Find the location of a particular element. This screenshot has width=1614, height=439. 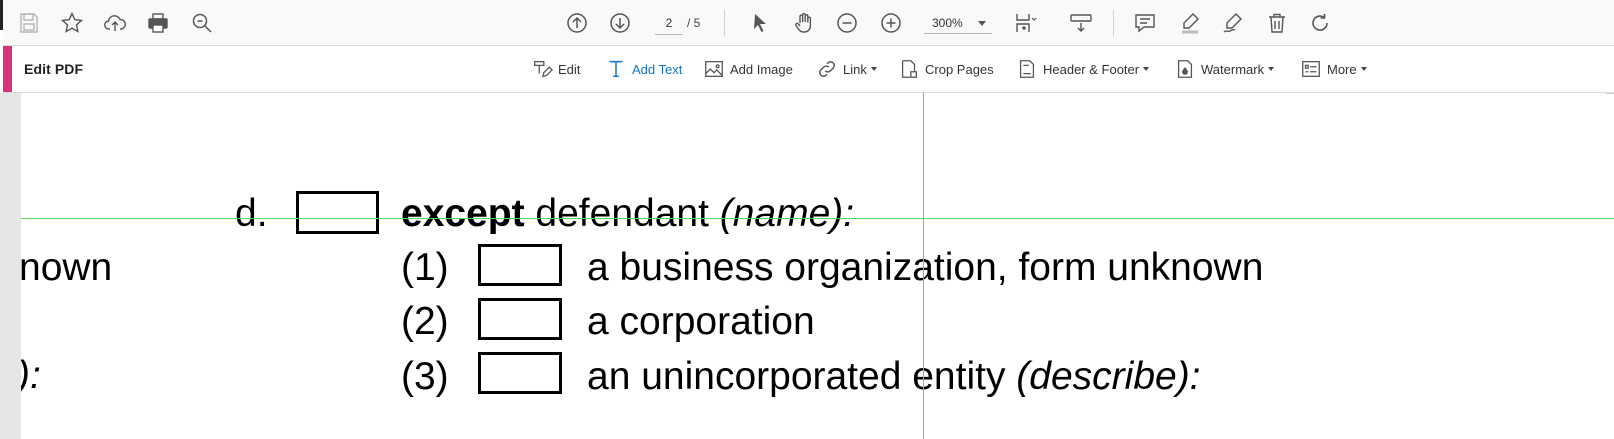

rotate-icon is located at coordinates (1320, 23).